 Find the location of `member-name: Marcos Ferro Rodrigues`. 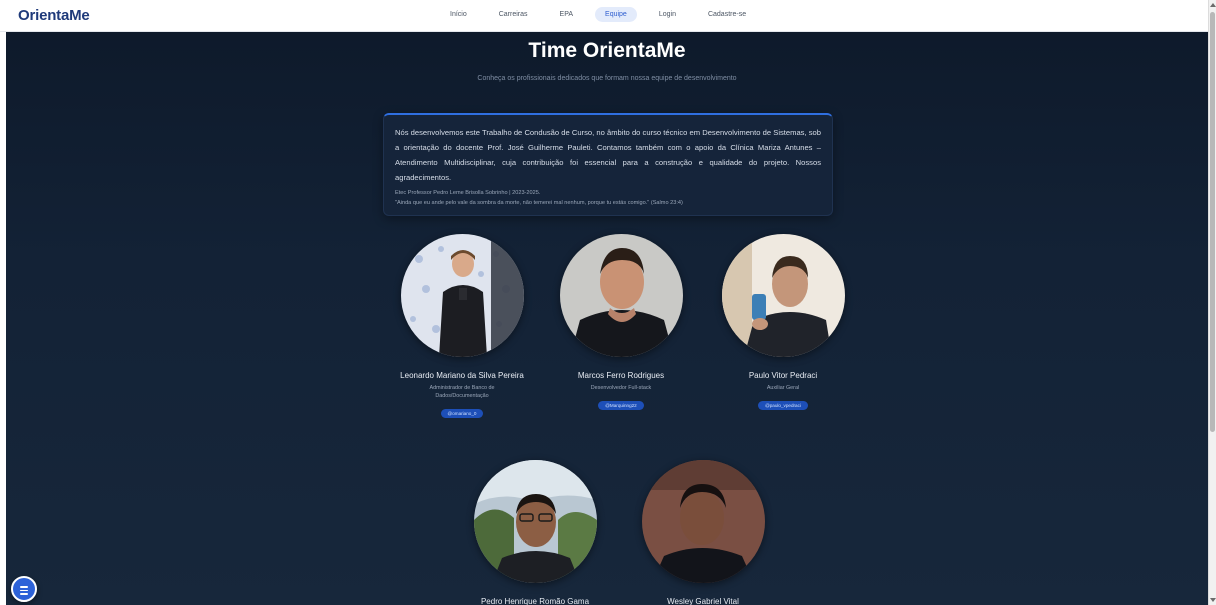

member-name: Marcos Ferro Rodrigues is located at coordinates (621, 375).